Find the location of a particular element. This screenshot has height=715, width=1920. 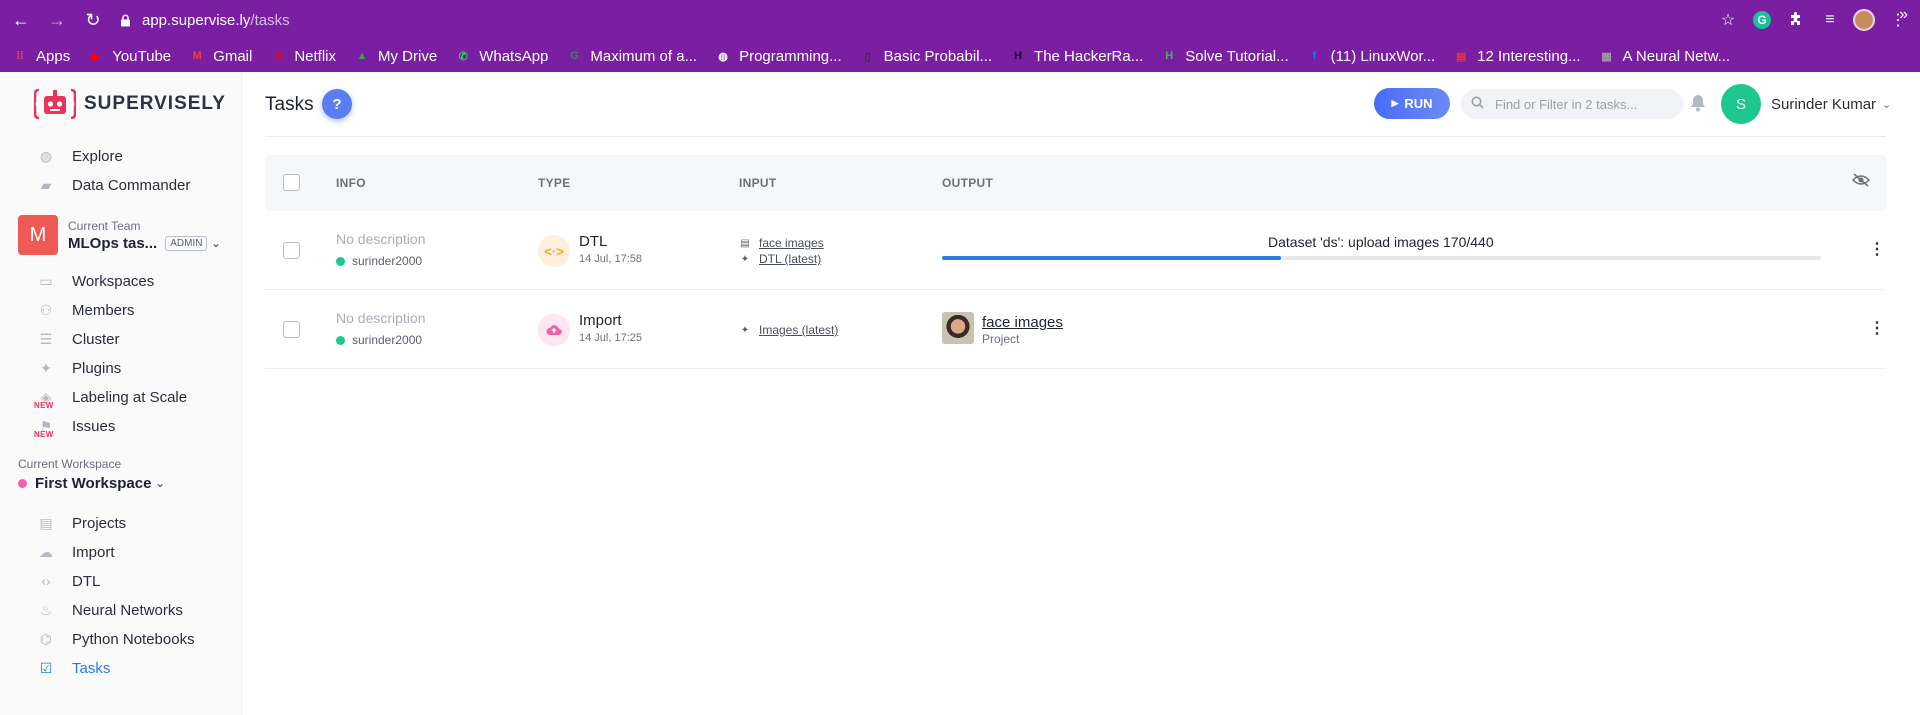

sidebar-item-issues: ⚑ NEW Issues is located at coordinates (74, 427).